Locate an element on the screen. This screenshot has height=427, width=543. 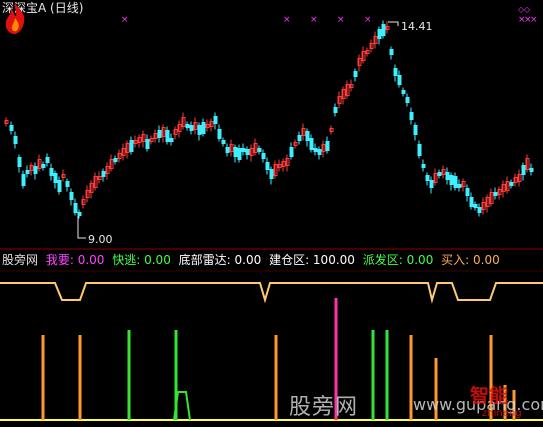
indicator-mairu: 买入: 0.00 is located at coordinates (470, 260).